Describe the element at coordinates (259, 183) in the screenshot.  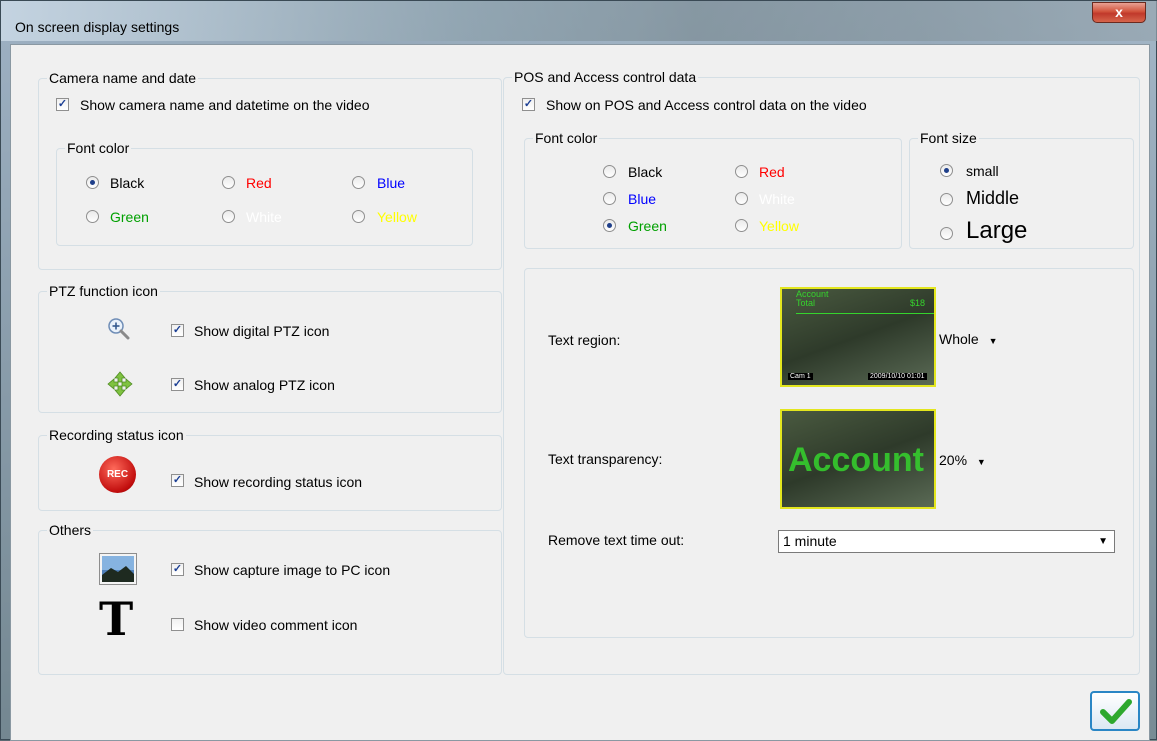
I see `camera-color-red-label: Red` at that location.